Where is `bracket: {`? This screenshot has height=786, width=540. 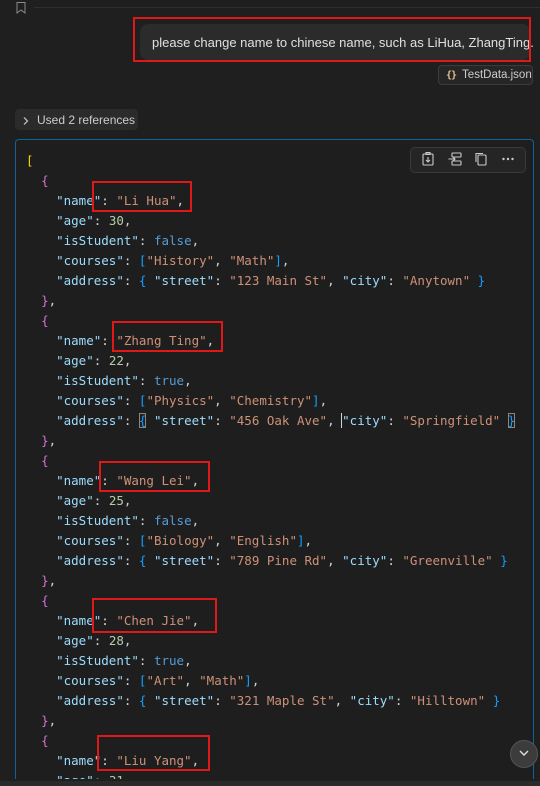 bracket: { is located at coordinates (45, 180).